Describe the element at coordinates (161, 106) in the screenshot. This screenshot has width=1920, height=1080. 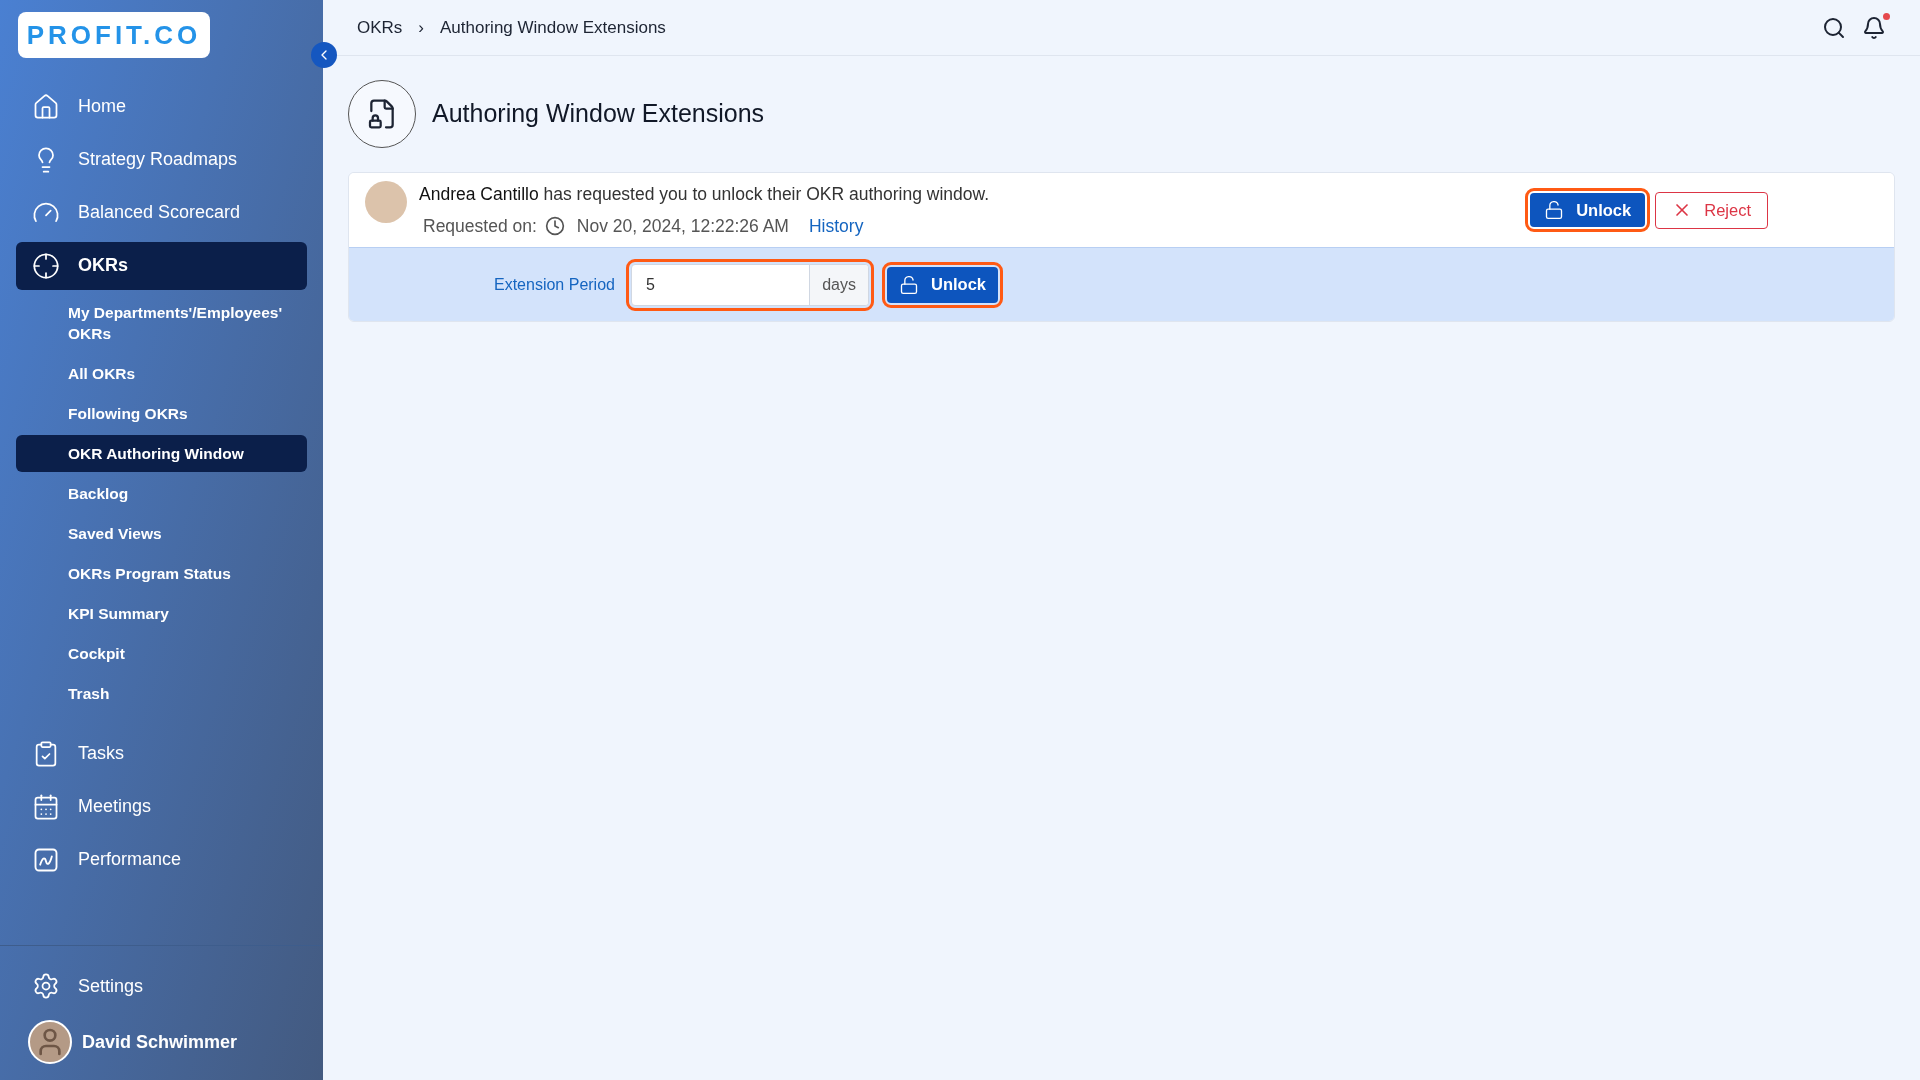
I see `nav-item: Home` at that location.